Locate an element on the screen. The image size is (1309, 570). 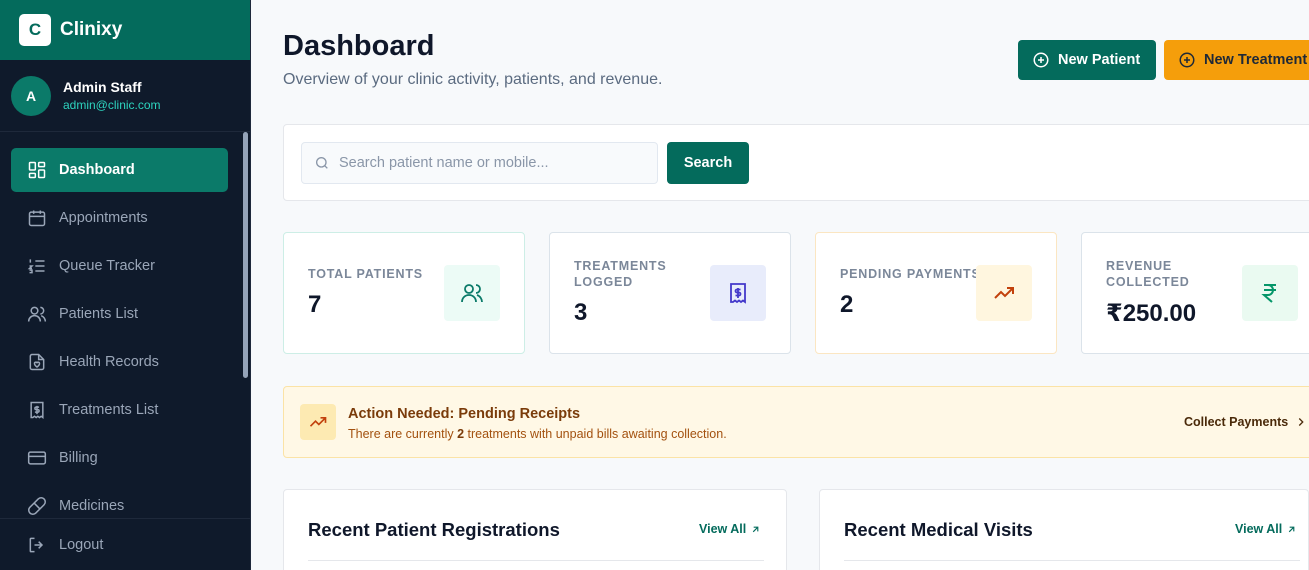
search-icon is located at coordinates (322, 163).